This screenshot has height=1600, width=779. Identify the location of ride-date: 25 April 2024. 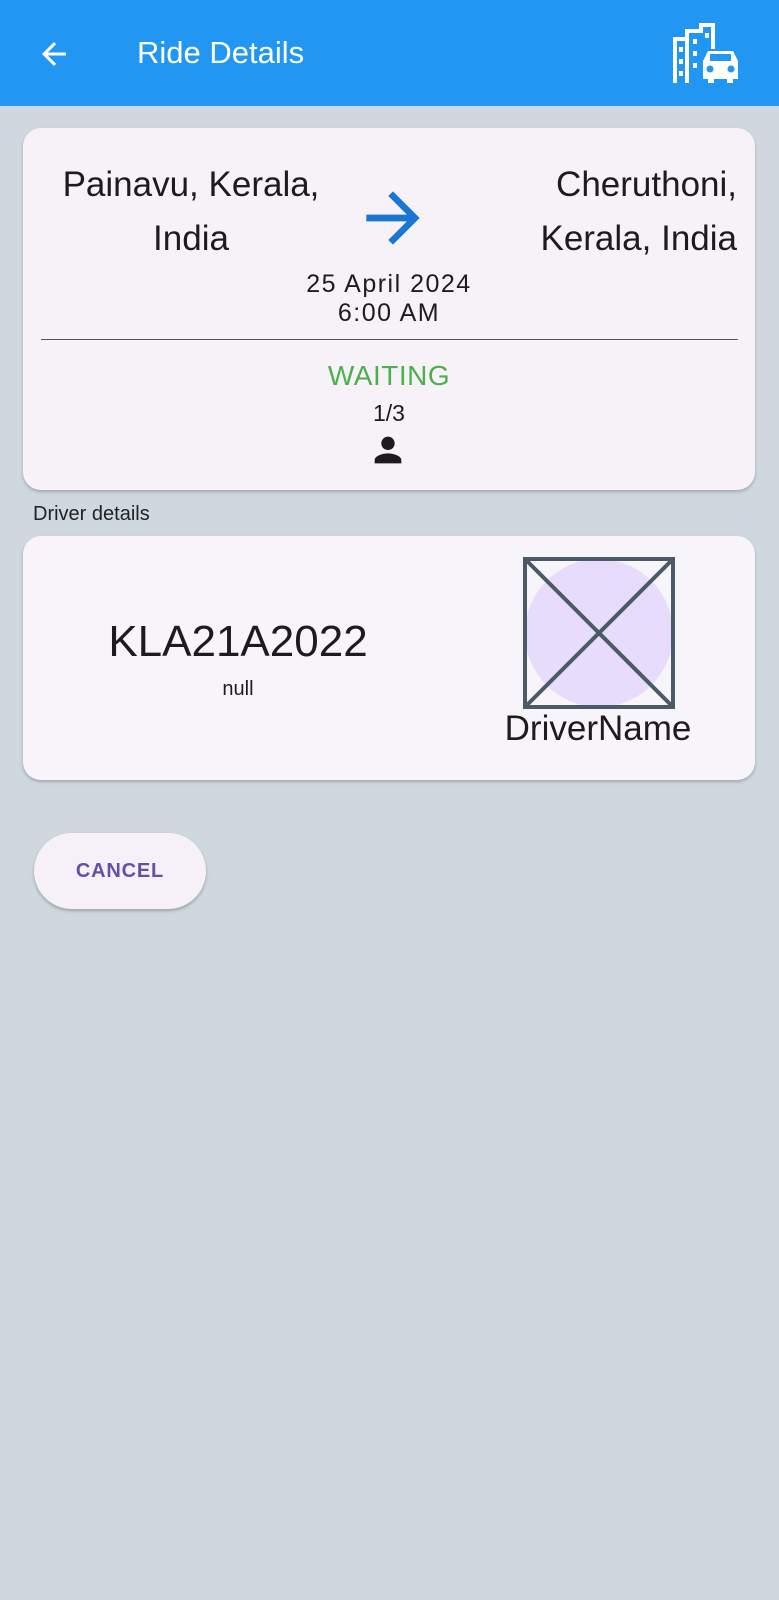
(389, 284).